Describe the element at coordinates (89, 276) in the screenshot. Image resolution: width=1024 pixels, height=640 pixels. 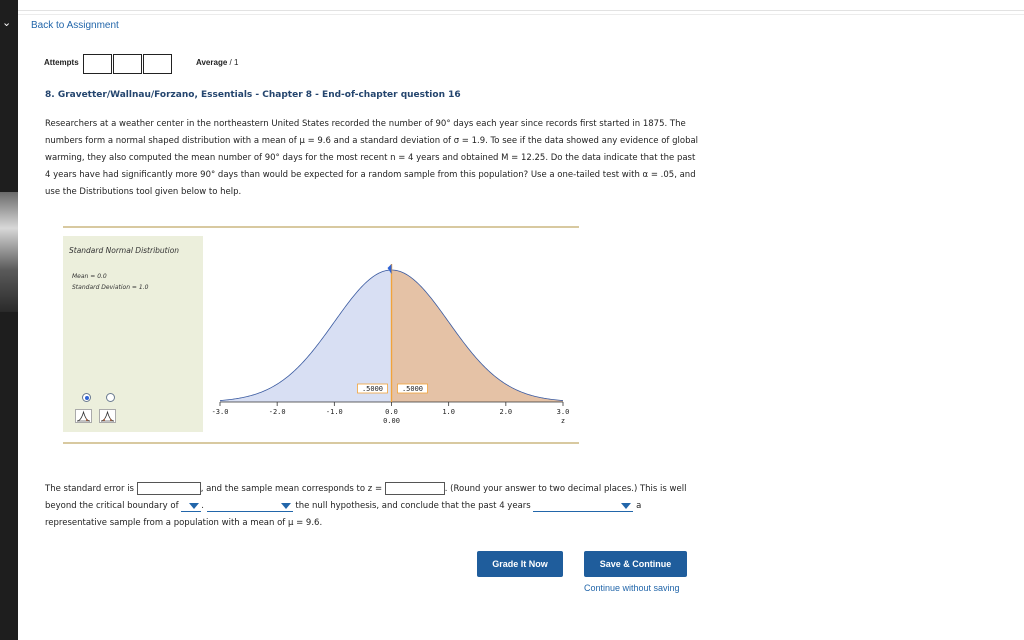
I see `mean-text: Mean = 0.0` at that location.